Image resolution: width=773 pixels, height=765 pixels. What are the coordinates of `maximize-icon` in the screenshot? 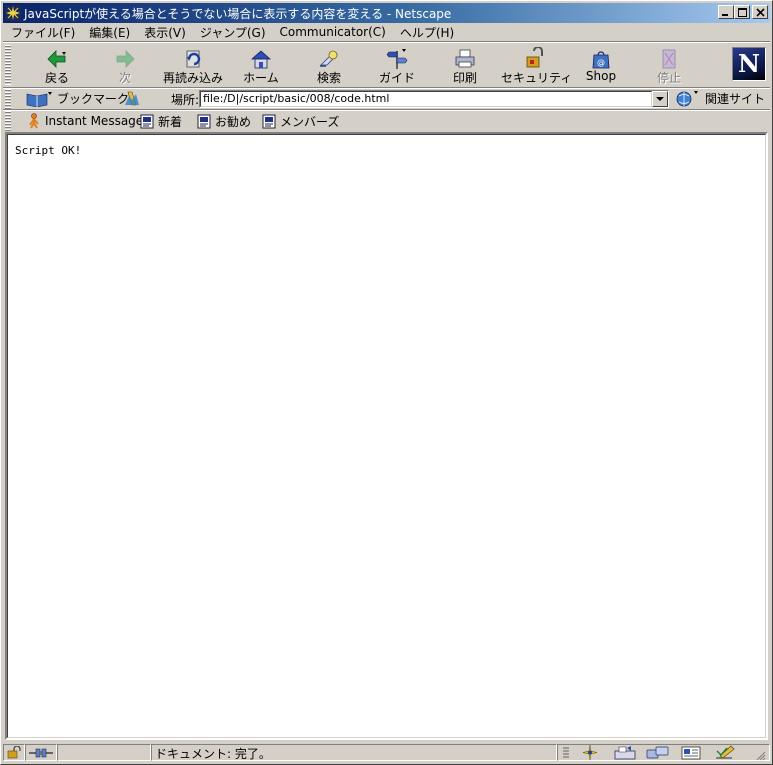 It's located at (742, 12).